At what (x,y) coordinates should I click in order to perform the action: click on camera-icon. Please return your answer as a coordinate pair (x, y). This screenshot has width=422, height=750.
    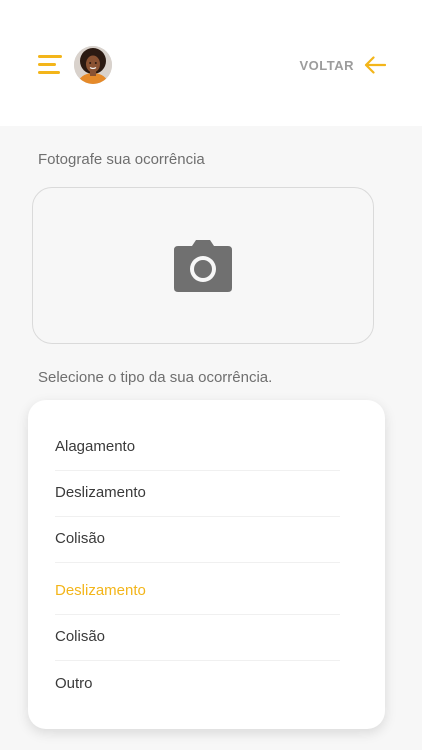
    Looking at the image, I should click on (203, 265).